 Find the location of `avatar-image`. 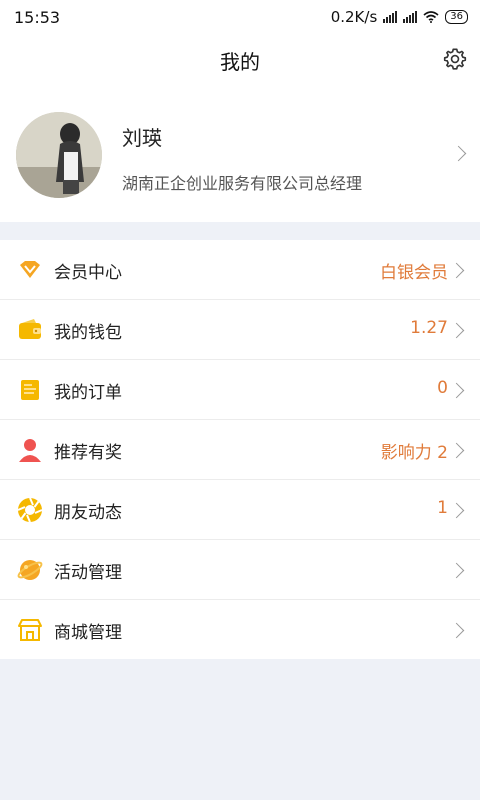

avatar-image is located at coordinates (59, 155).